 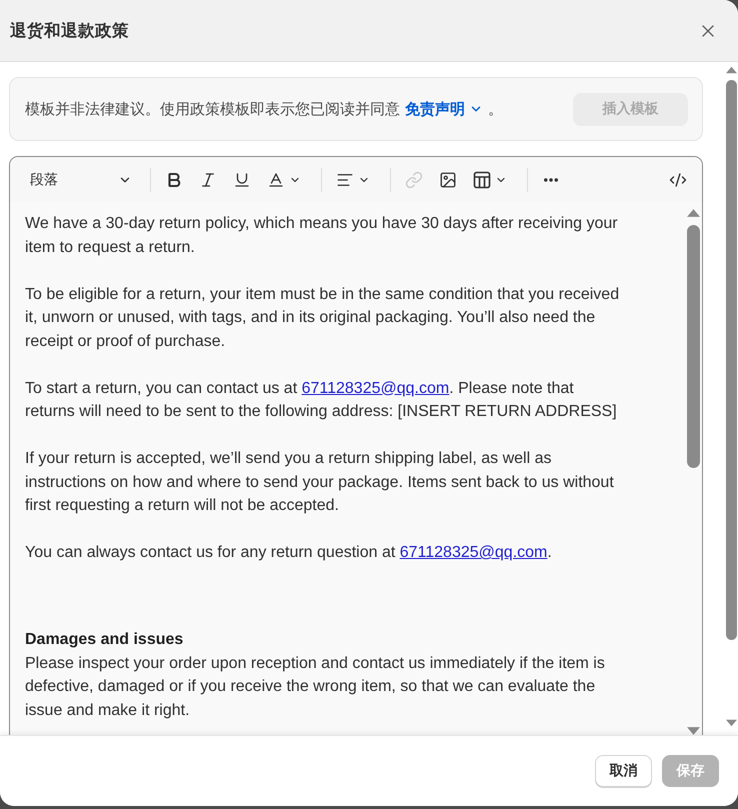 What do you see at coordinates (242, 179) in the screenshot?
I see `underline-icon` at bounding box center [242, 179].